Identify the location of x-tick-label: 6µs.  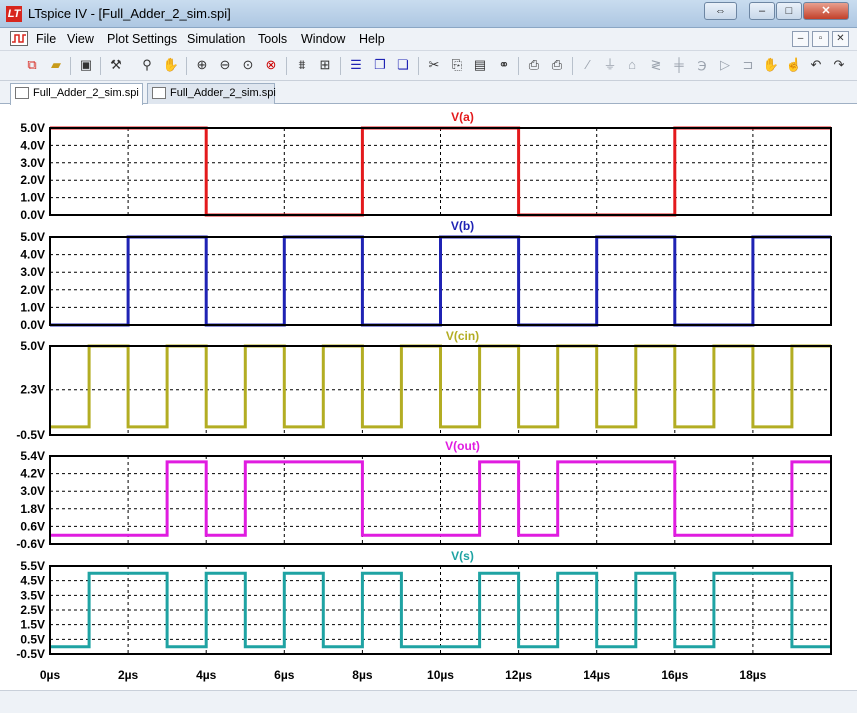
(284, 675).